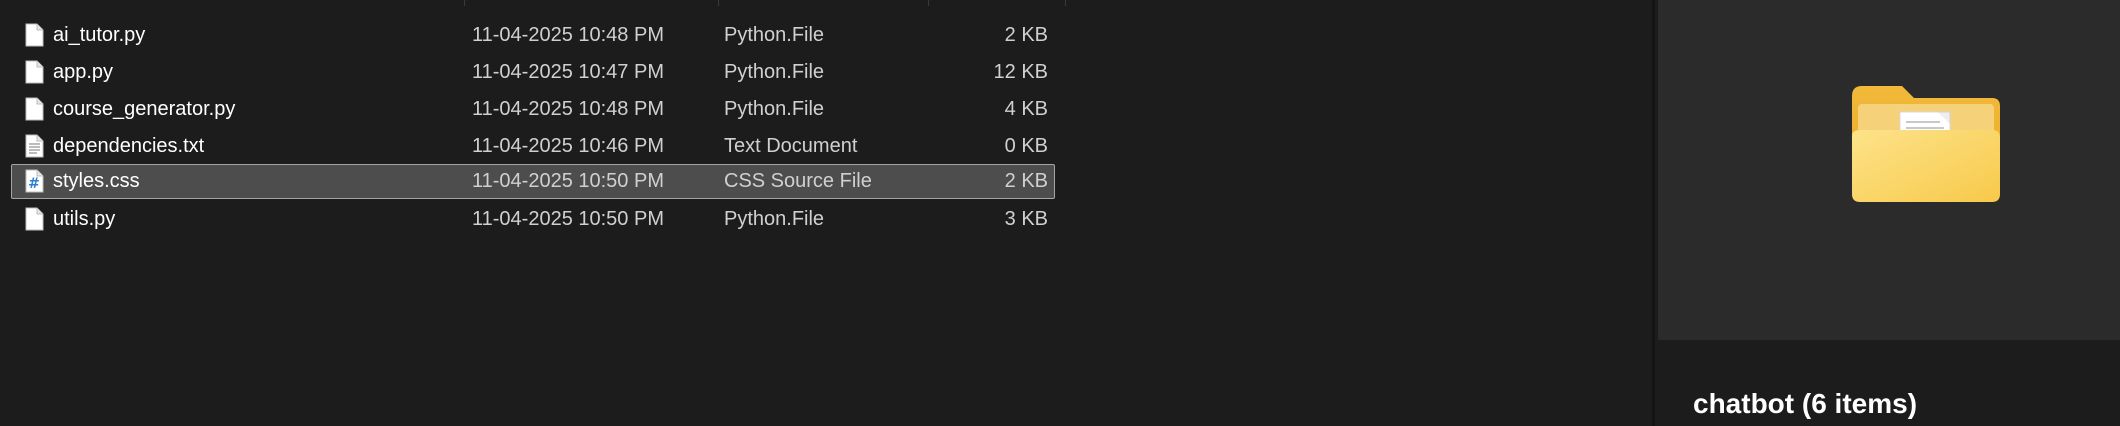 The width and height of the screenshot is (2120, 426). I want to click on file-type: CSS Source File, so click(798, 181).